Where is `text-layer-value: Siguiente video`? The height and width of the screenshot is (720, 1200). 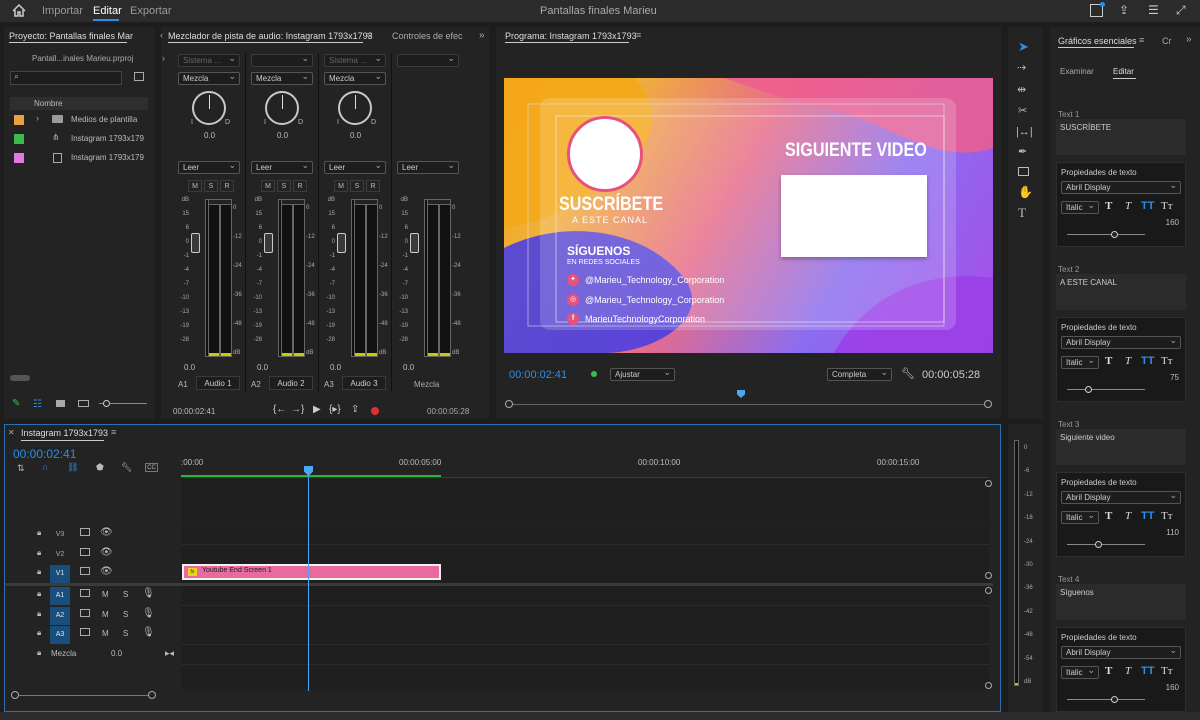 text-layer-value: Siguiente video is located at coordinates (1121, 447).